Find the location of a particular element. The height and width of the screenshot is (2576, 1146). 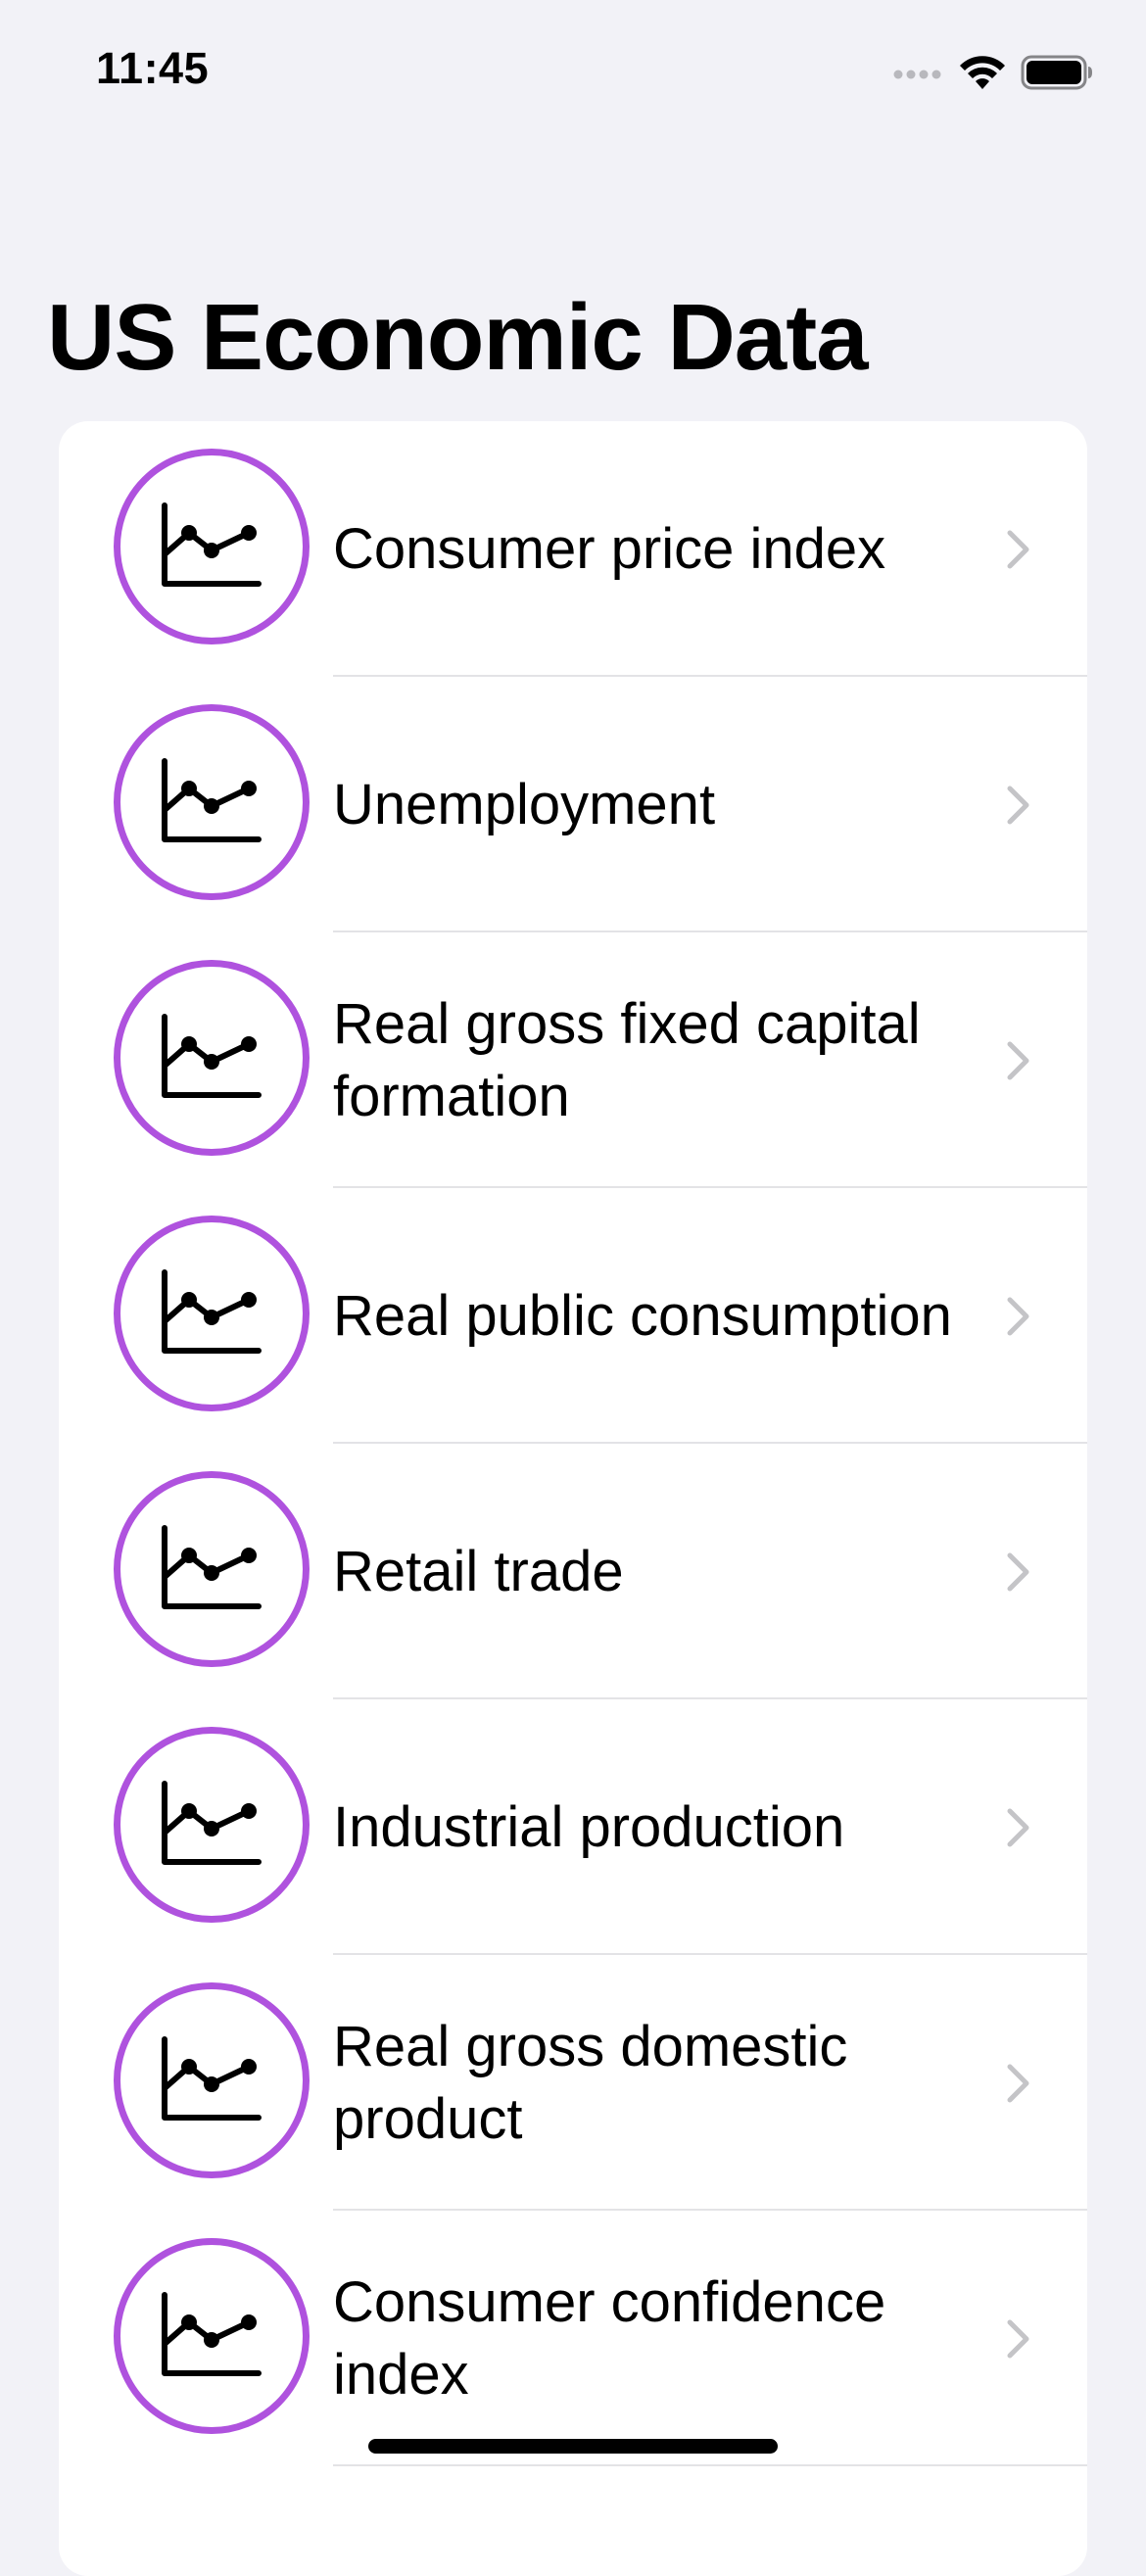

cellular-signal-icon is located at coordinates (918, 73).